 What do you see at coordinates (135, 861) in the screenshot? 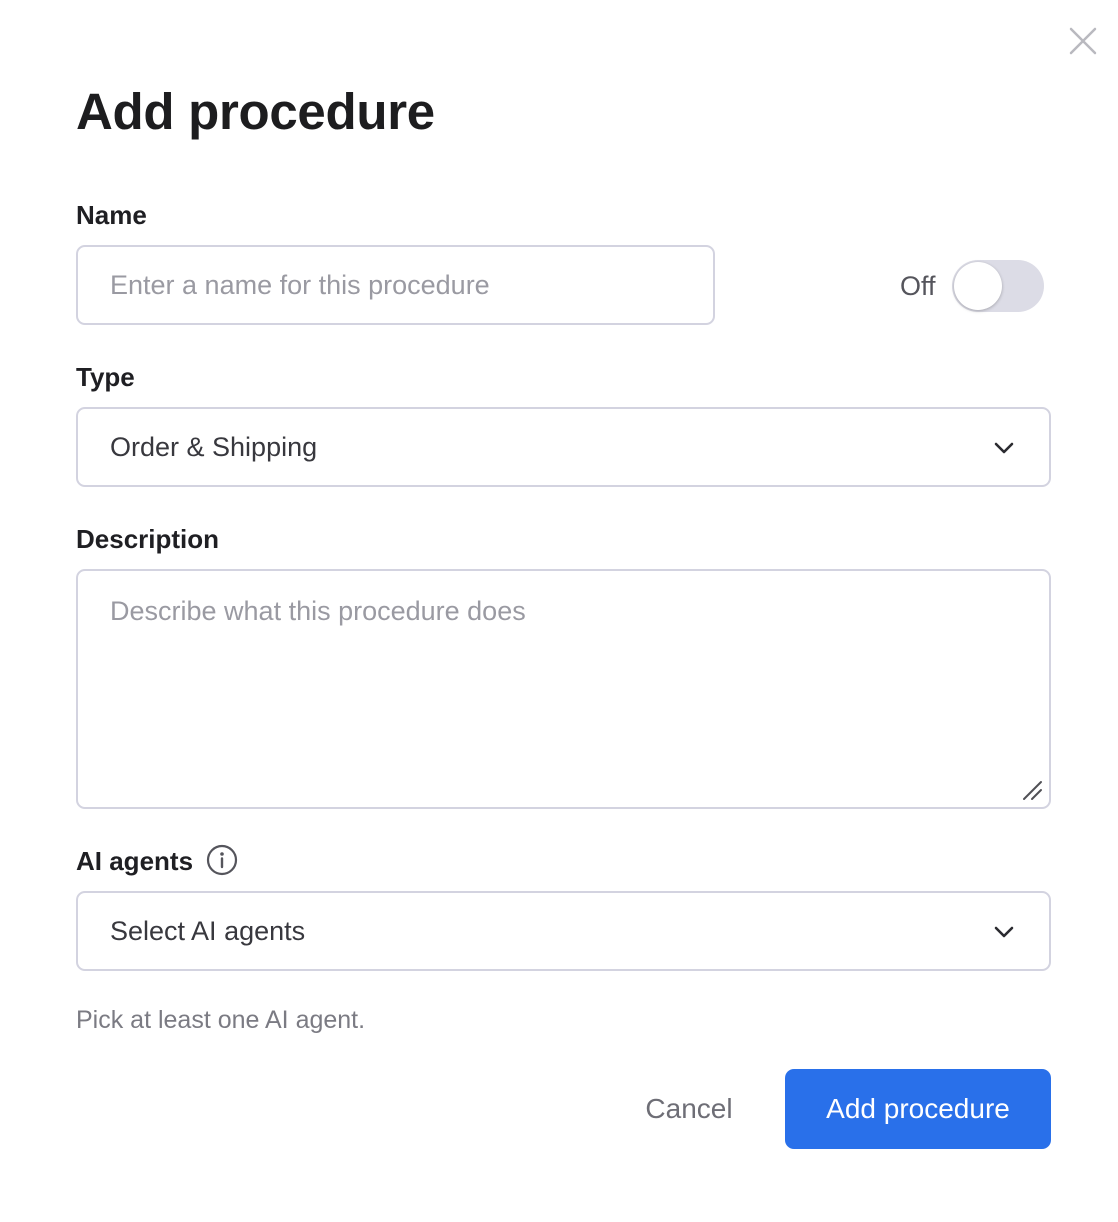
I see `ai-agents-label: AI agents` at bounding box center [135, 861].